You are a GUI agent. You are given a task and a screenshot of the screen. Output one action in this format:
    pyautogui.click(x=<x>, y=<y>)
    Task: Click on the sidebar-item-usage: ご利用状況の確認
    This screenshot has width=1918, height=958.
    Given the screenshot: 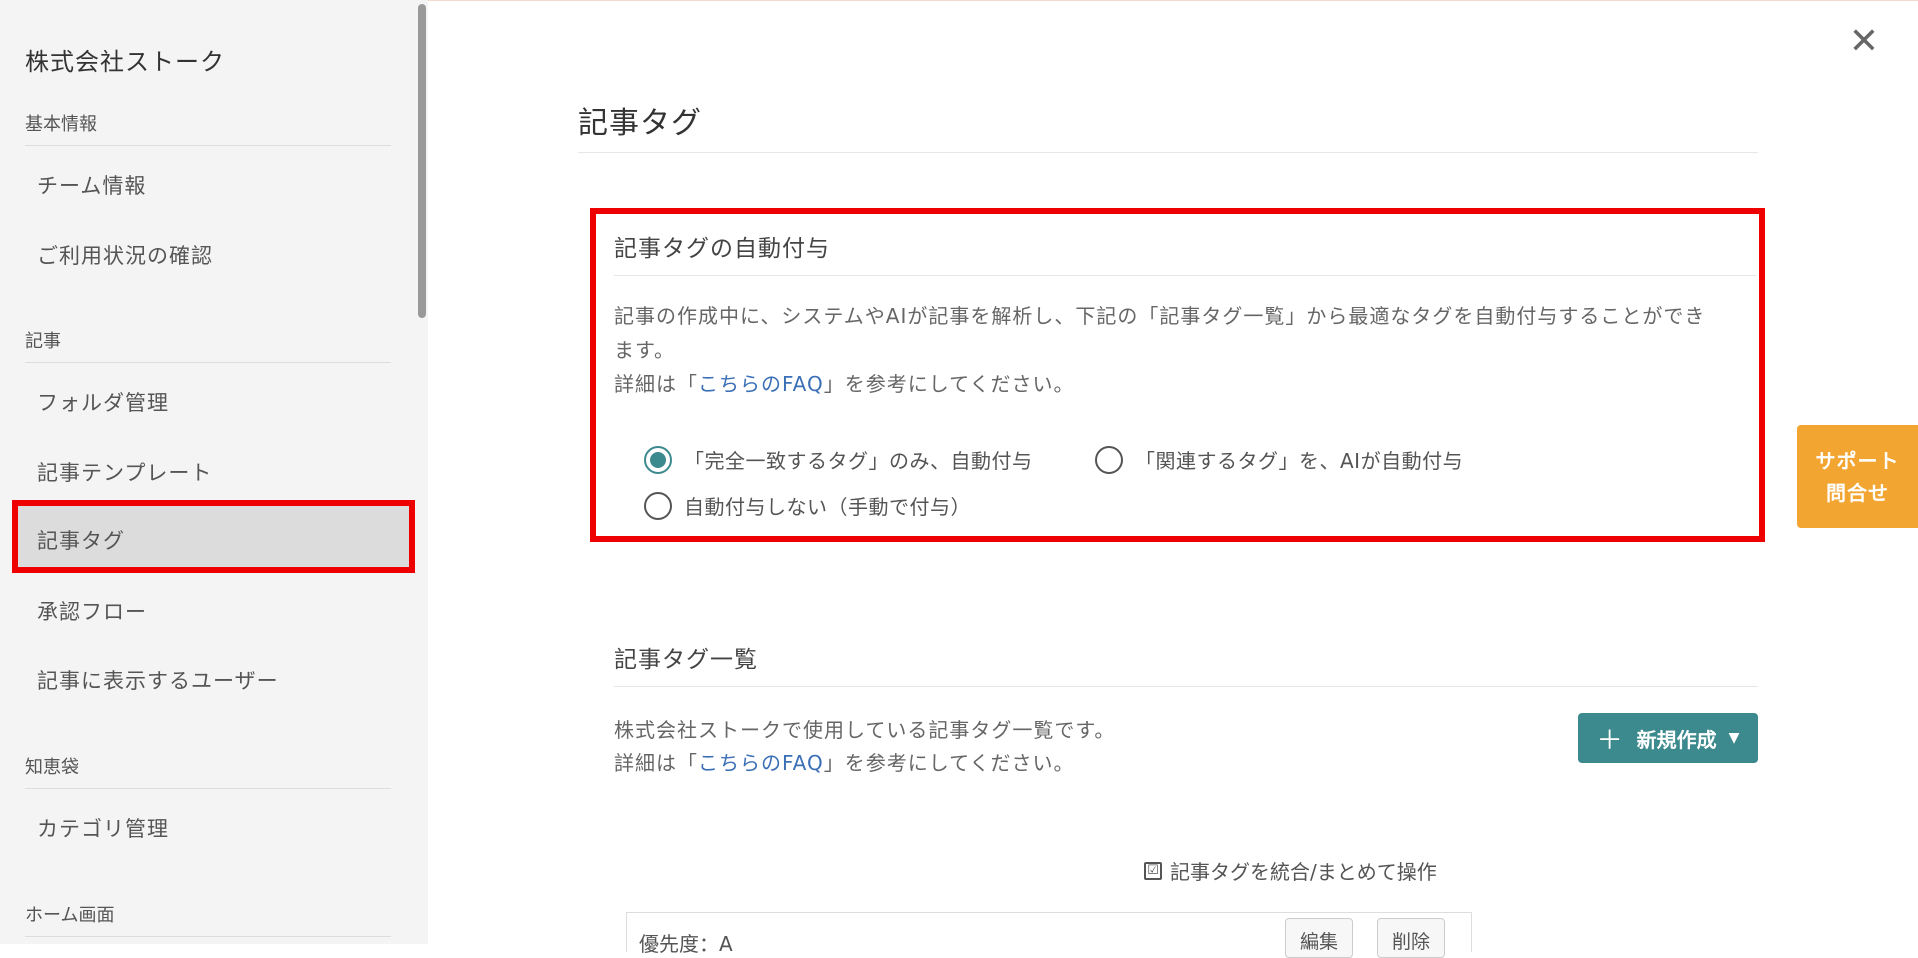 What is the action you would take?
    pyautogui.click(x=125, y=255)
    